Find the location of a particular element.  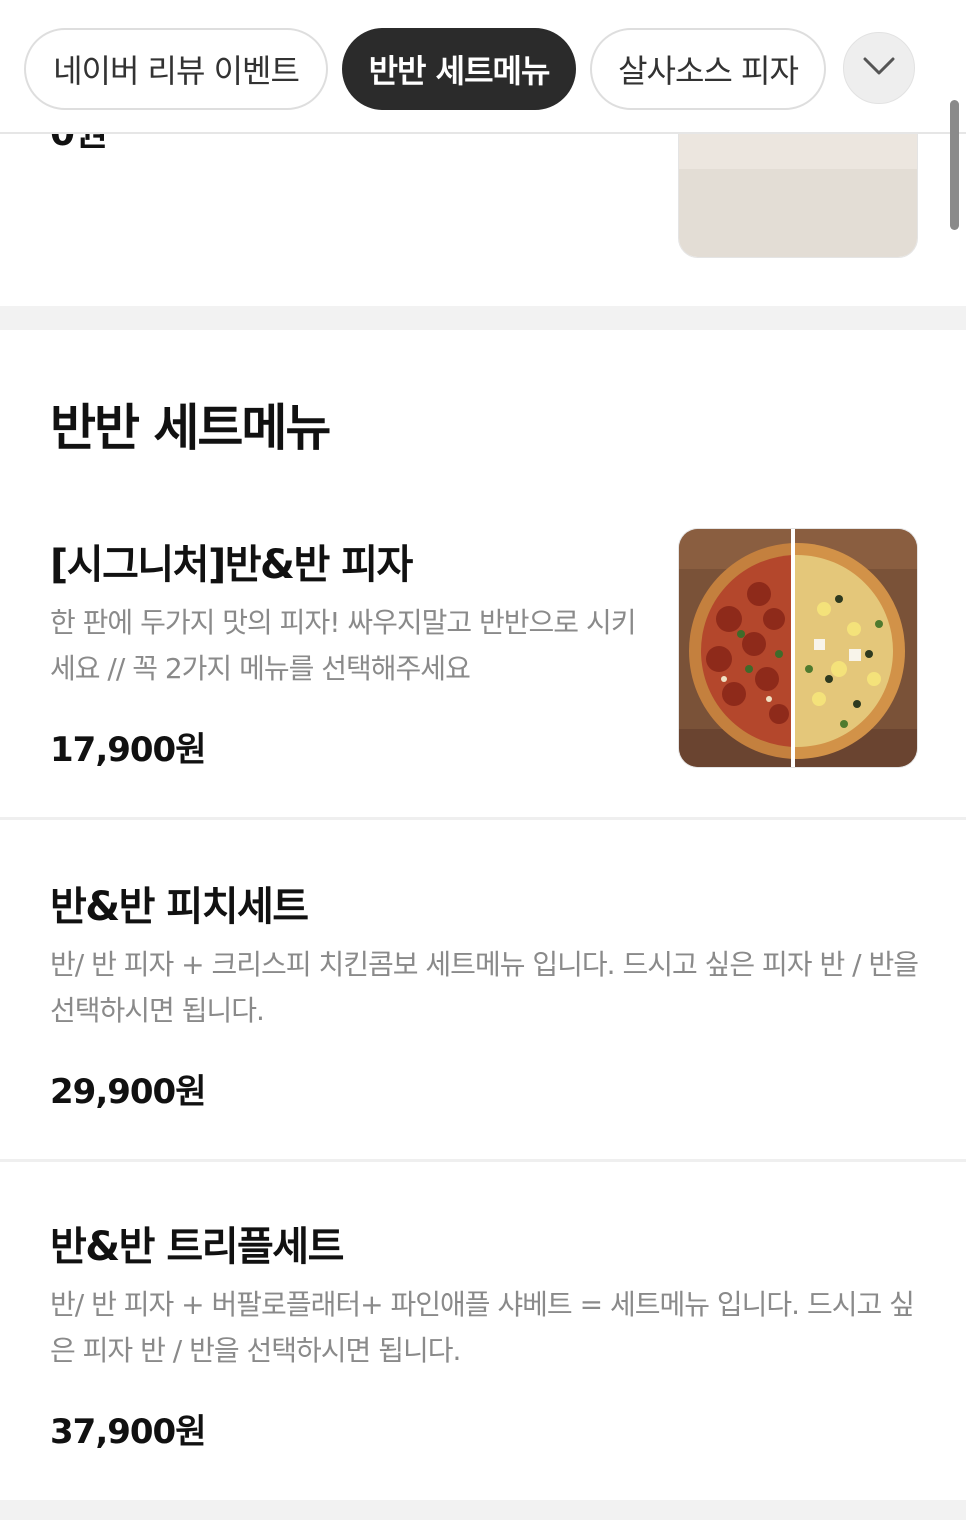

menu-item-price: 29,900원 is located at coordinates (128, 1092).